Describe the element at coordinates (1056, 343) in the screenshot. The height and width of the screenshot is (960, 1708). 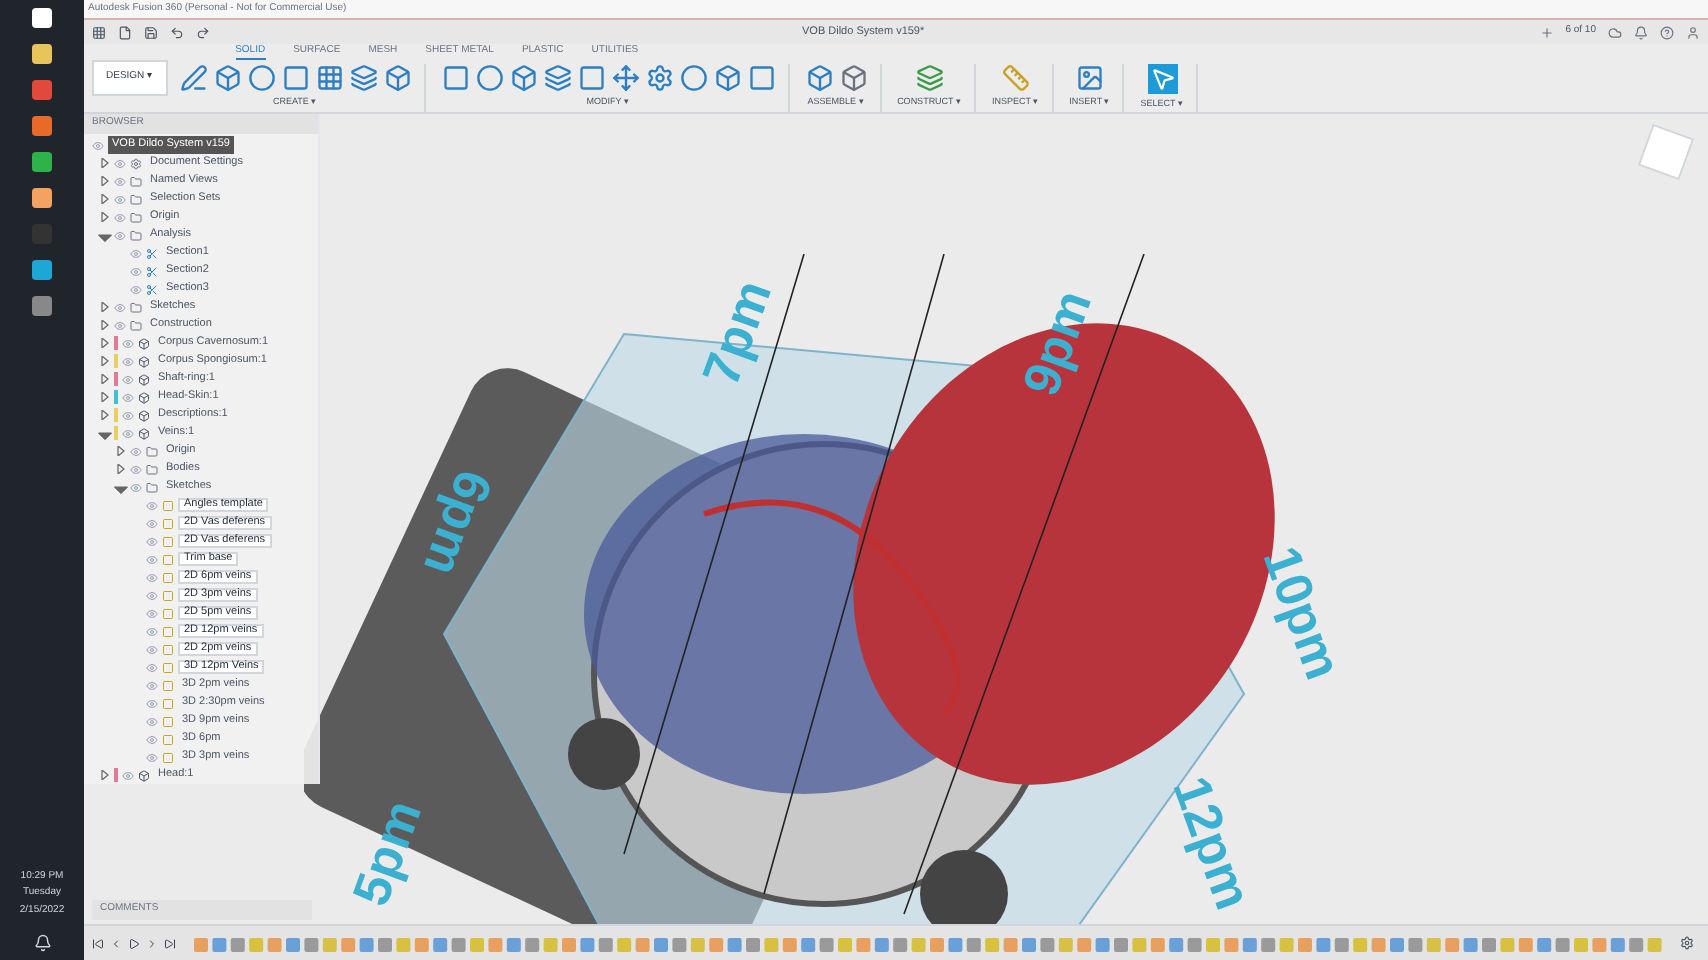
I see `sketch-dimension-label: 9pm` at that location.